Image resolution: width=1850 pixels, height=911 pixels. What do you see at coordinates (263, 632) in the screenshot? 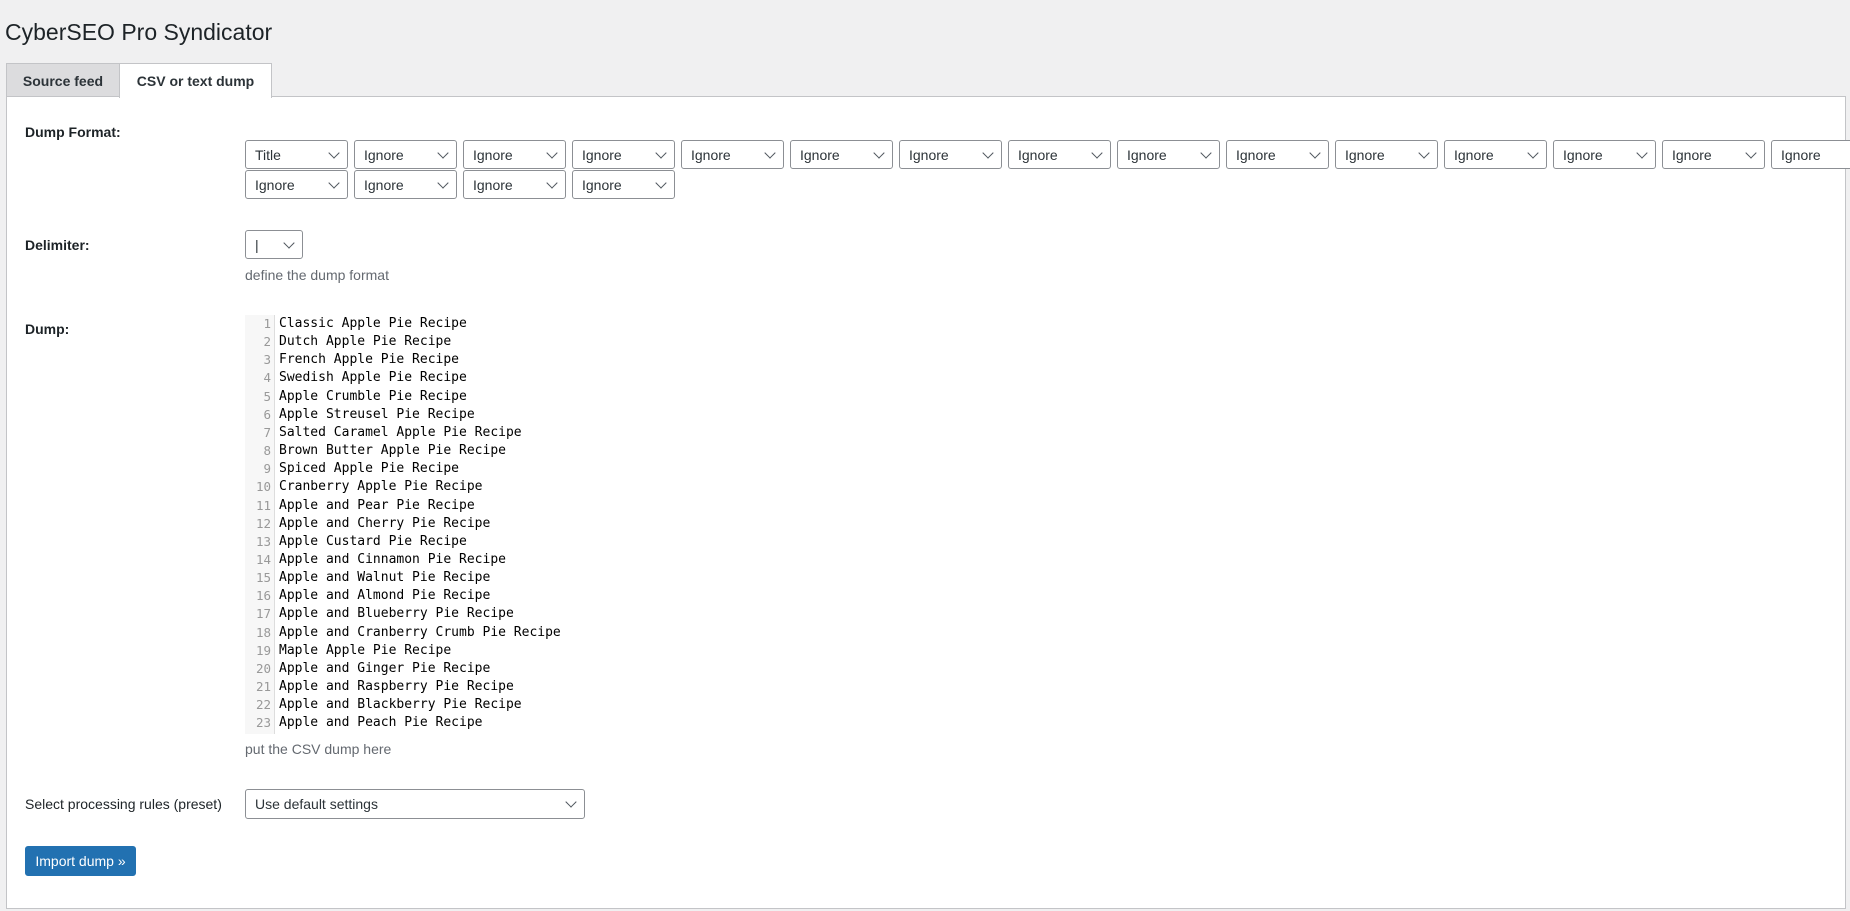
I see `line-number: 18` at bounding box center [263, 632].